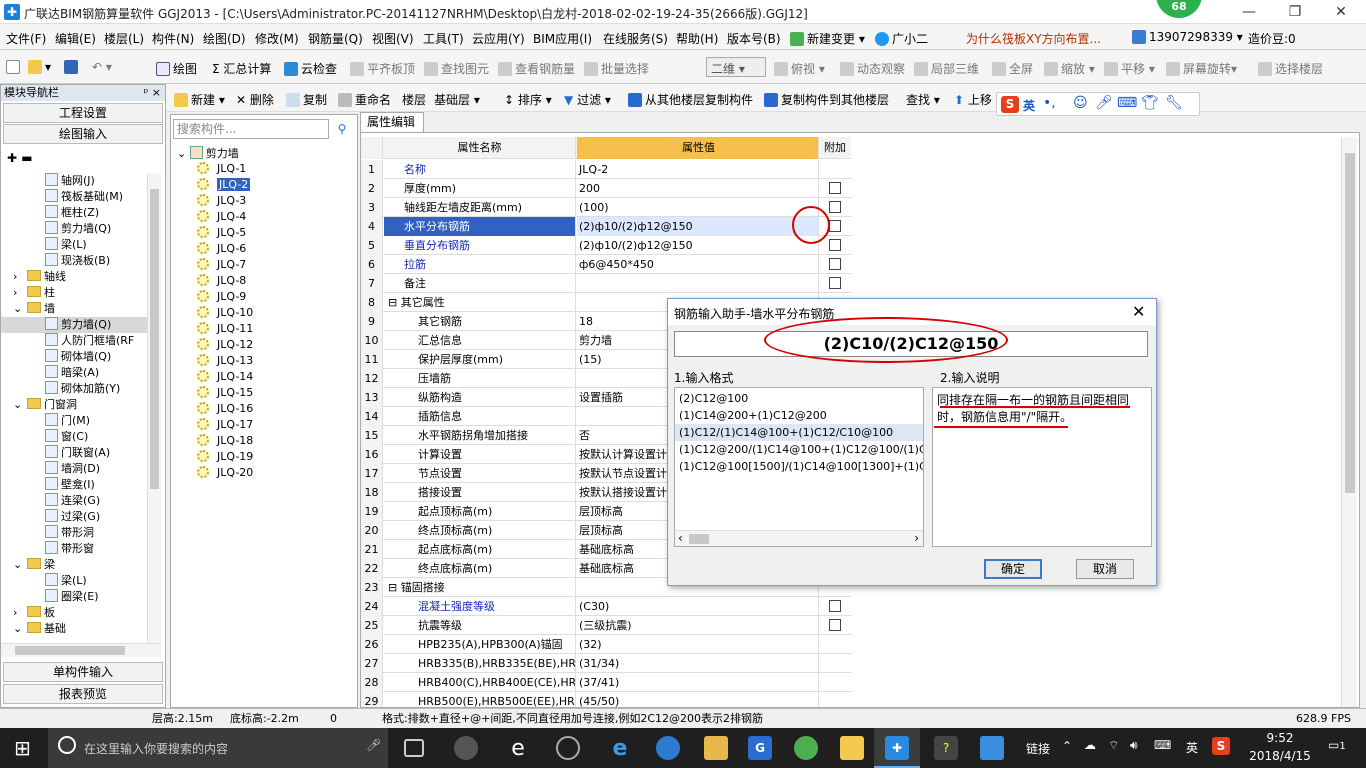  I want to click on menu-version: 版本号(B), so click(754, 38).